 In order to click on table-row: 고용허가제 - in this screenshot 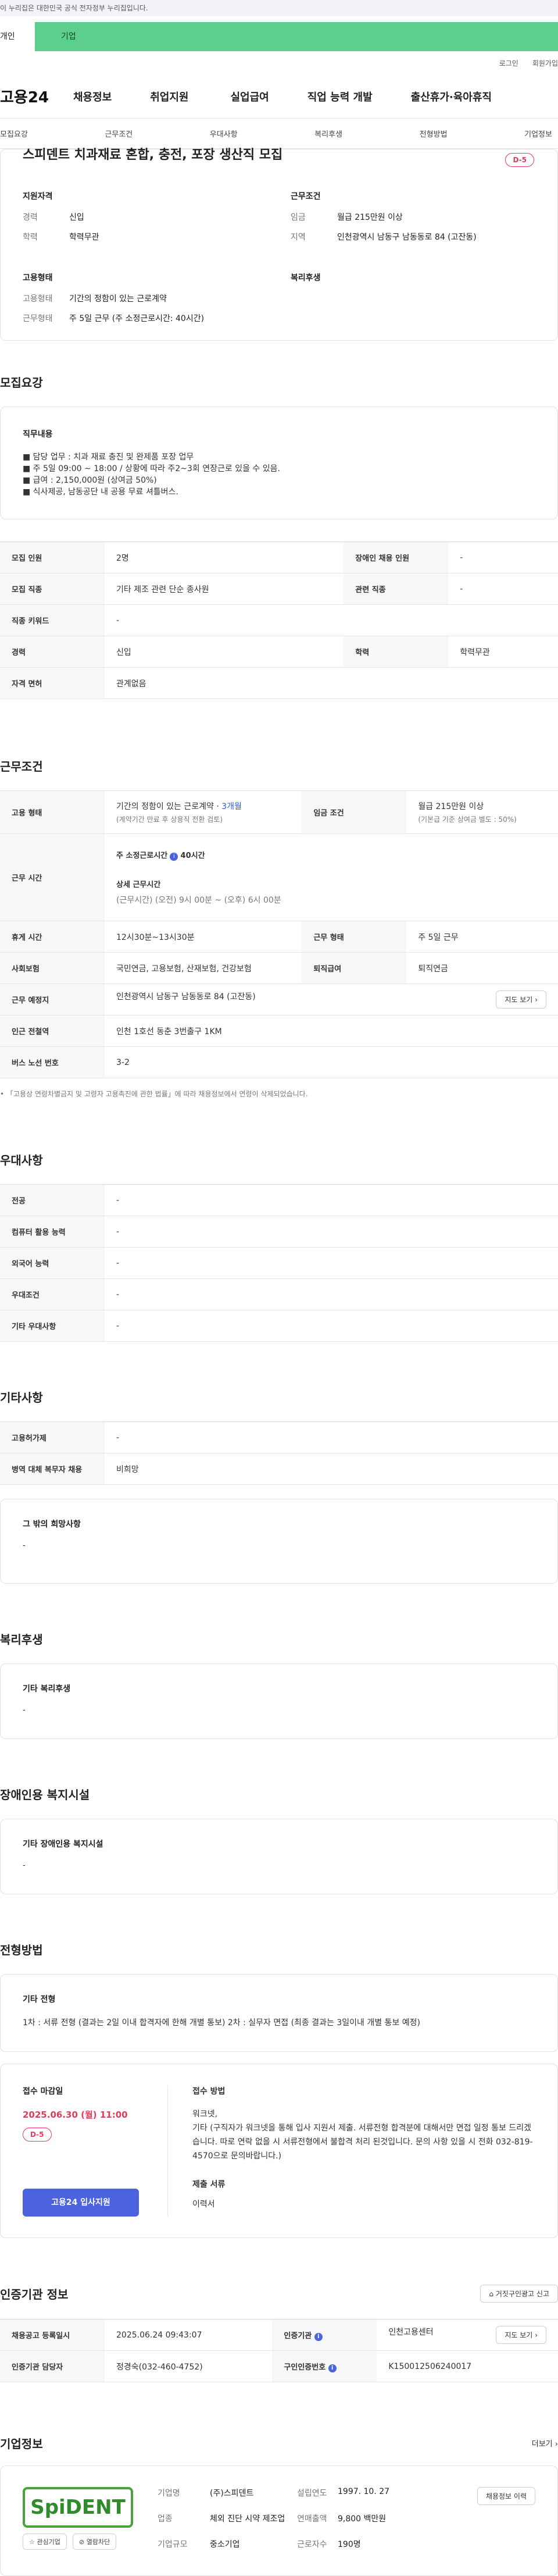, I will do `click(279, 1437)`.